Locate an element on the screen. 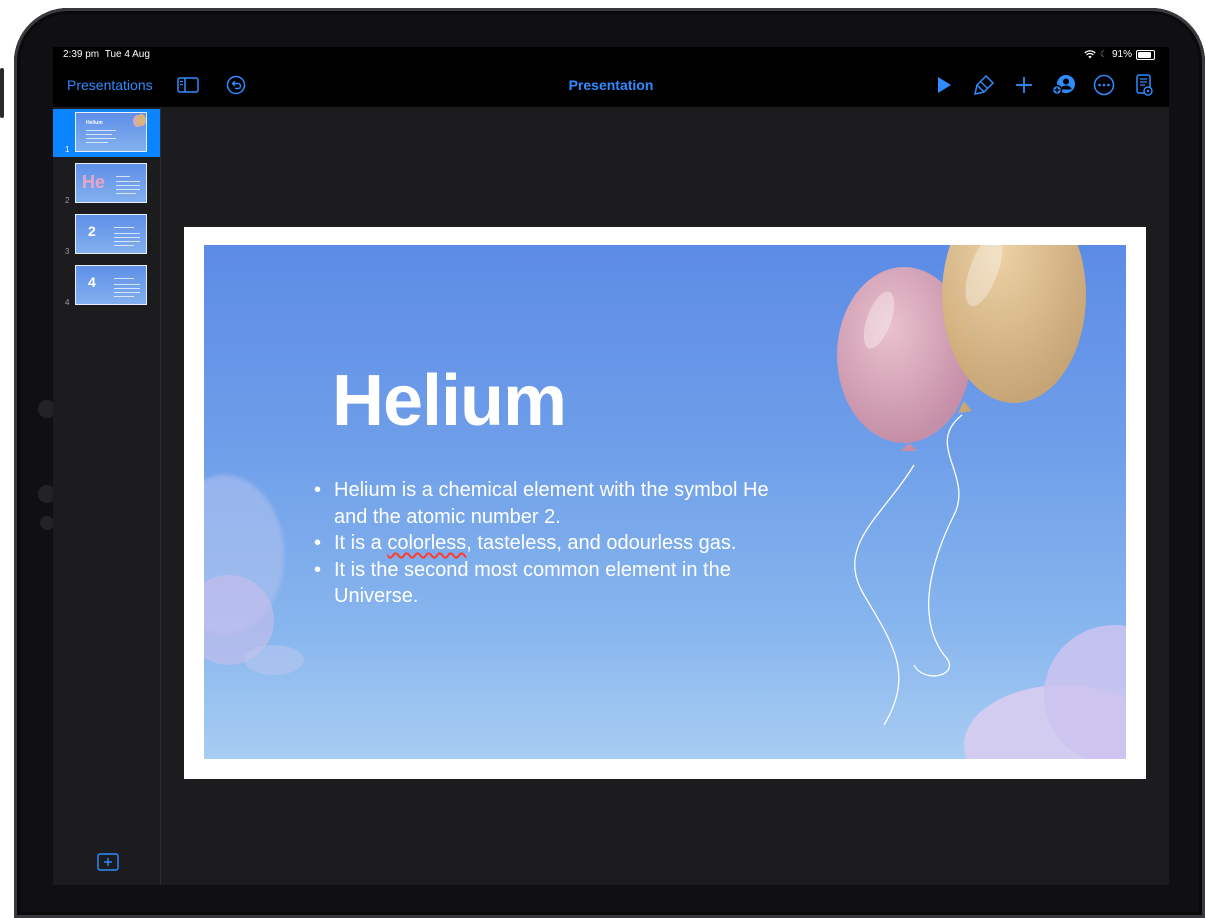 The width and height of the screenshot is (1205, 918). collaborate-button is located at coordinates (1064, 85).